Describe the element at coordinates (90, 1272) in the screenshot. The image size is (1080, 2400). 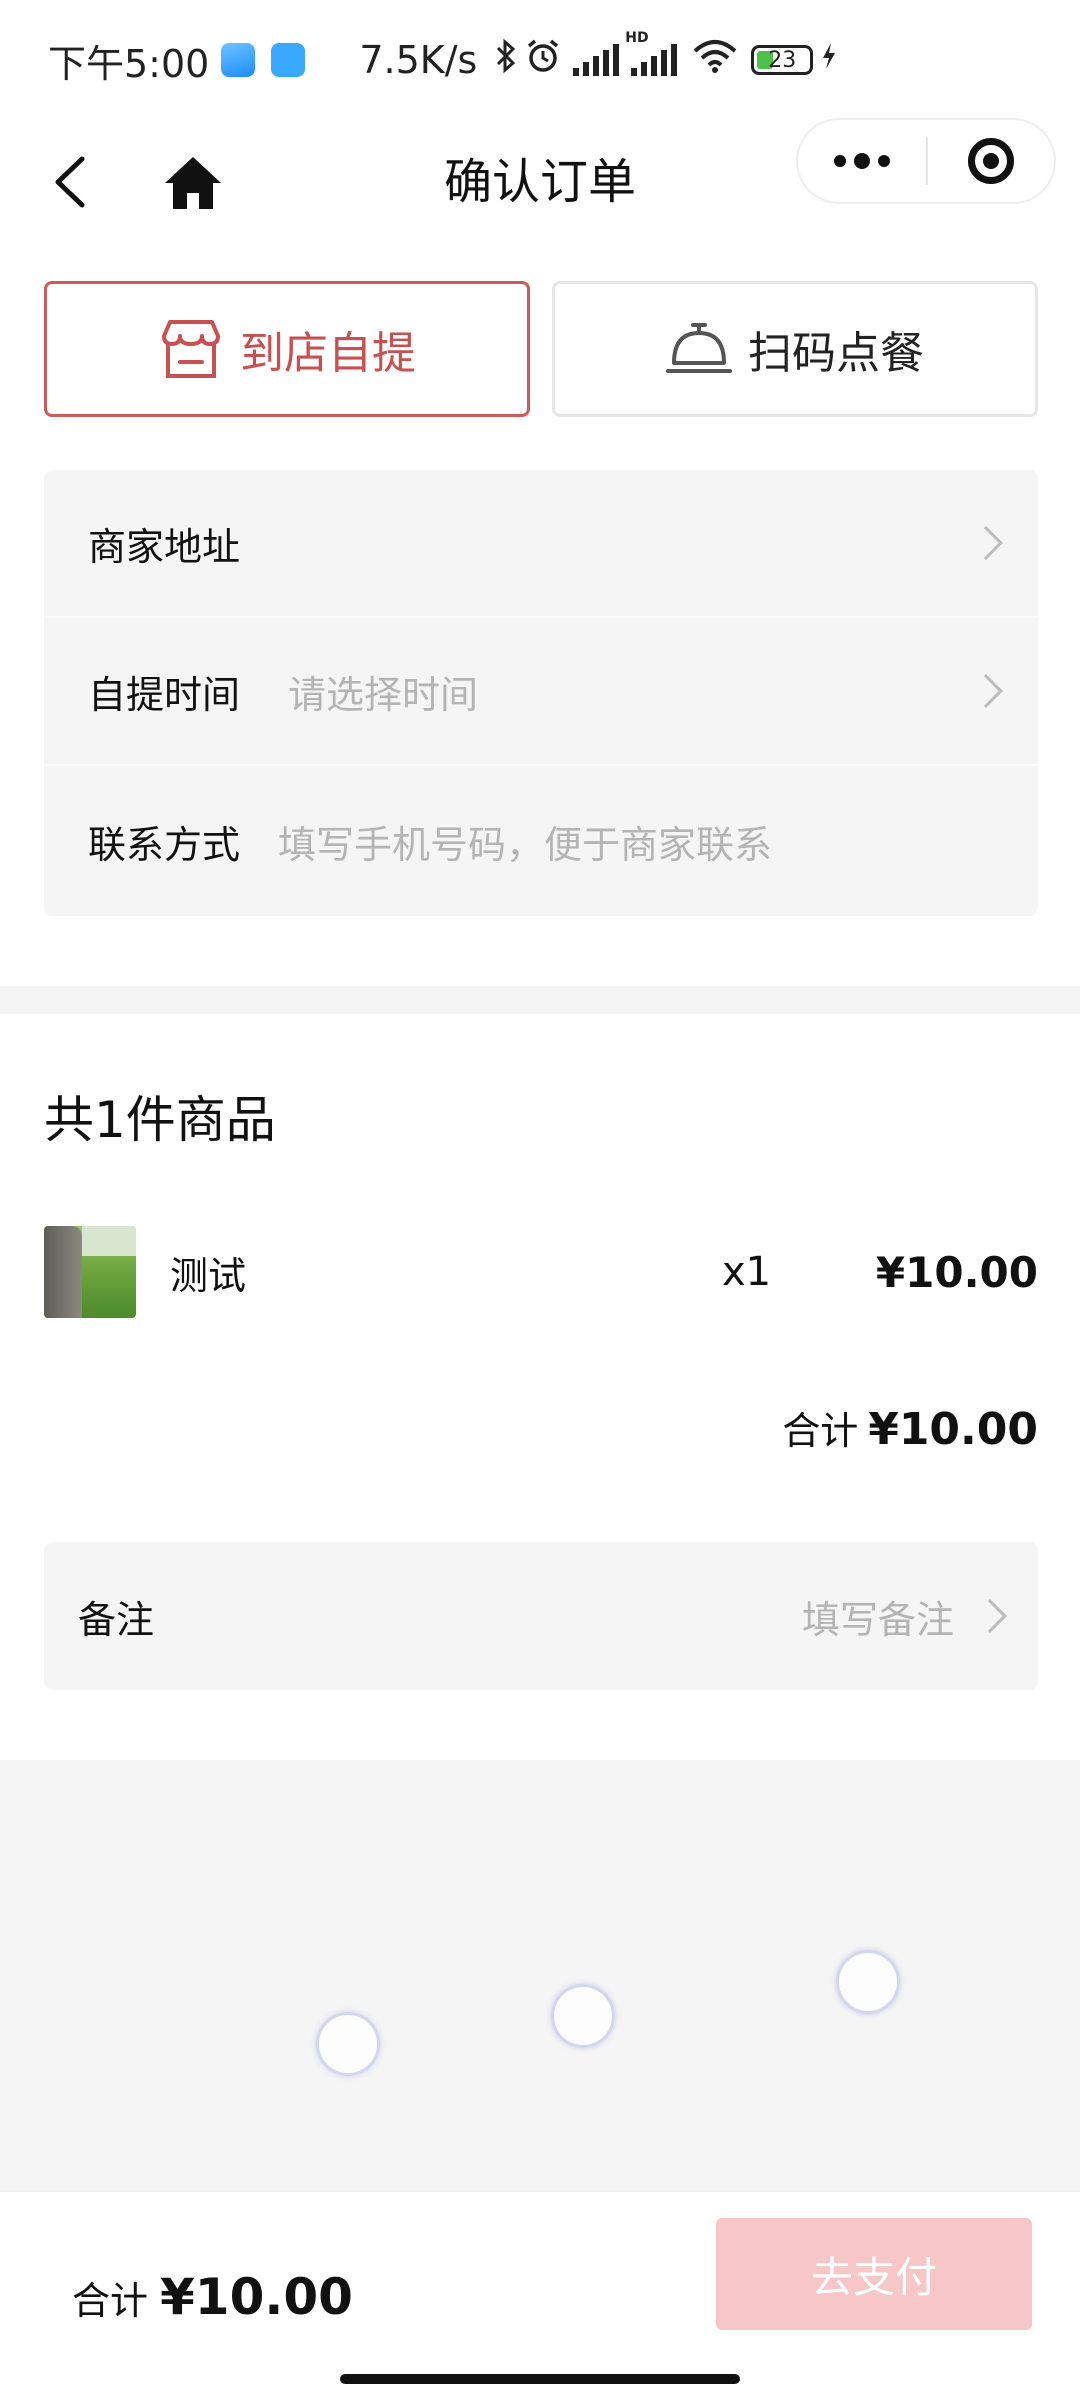
I see `product-thumbnail` at that location.